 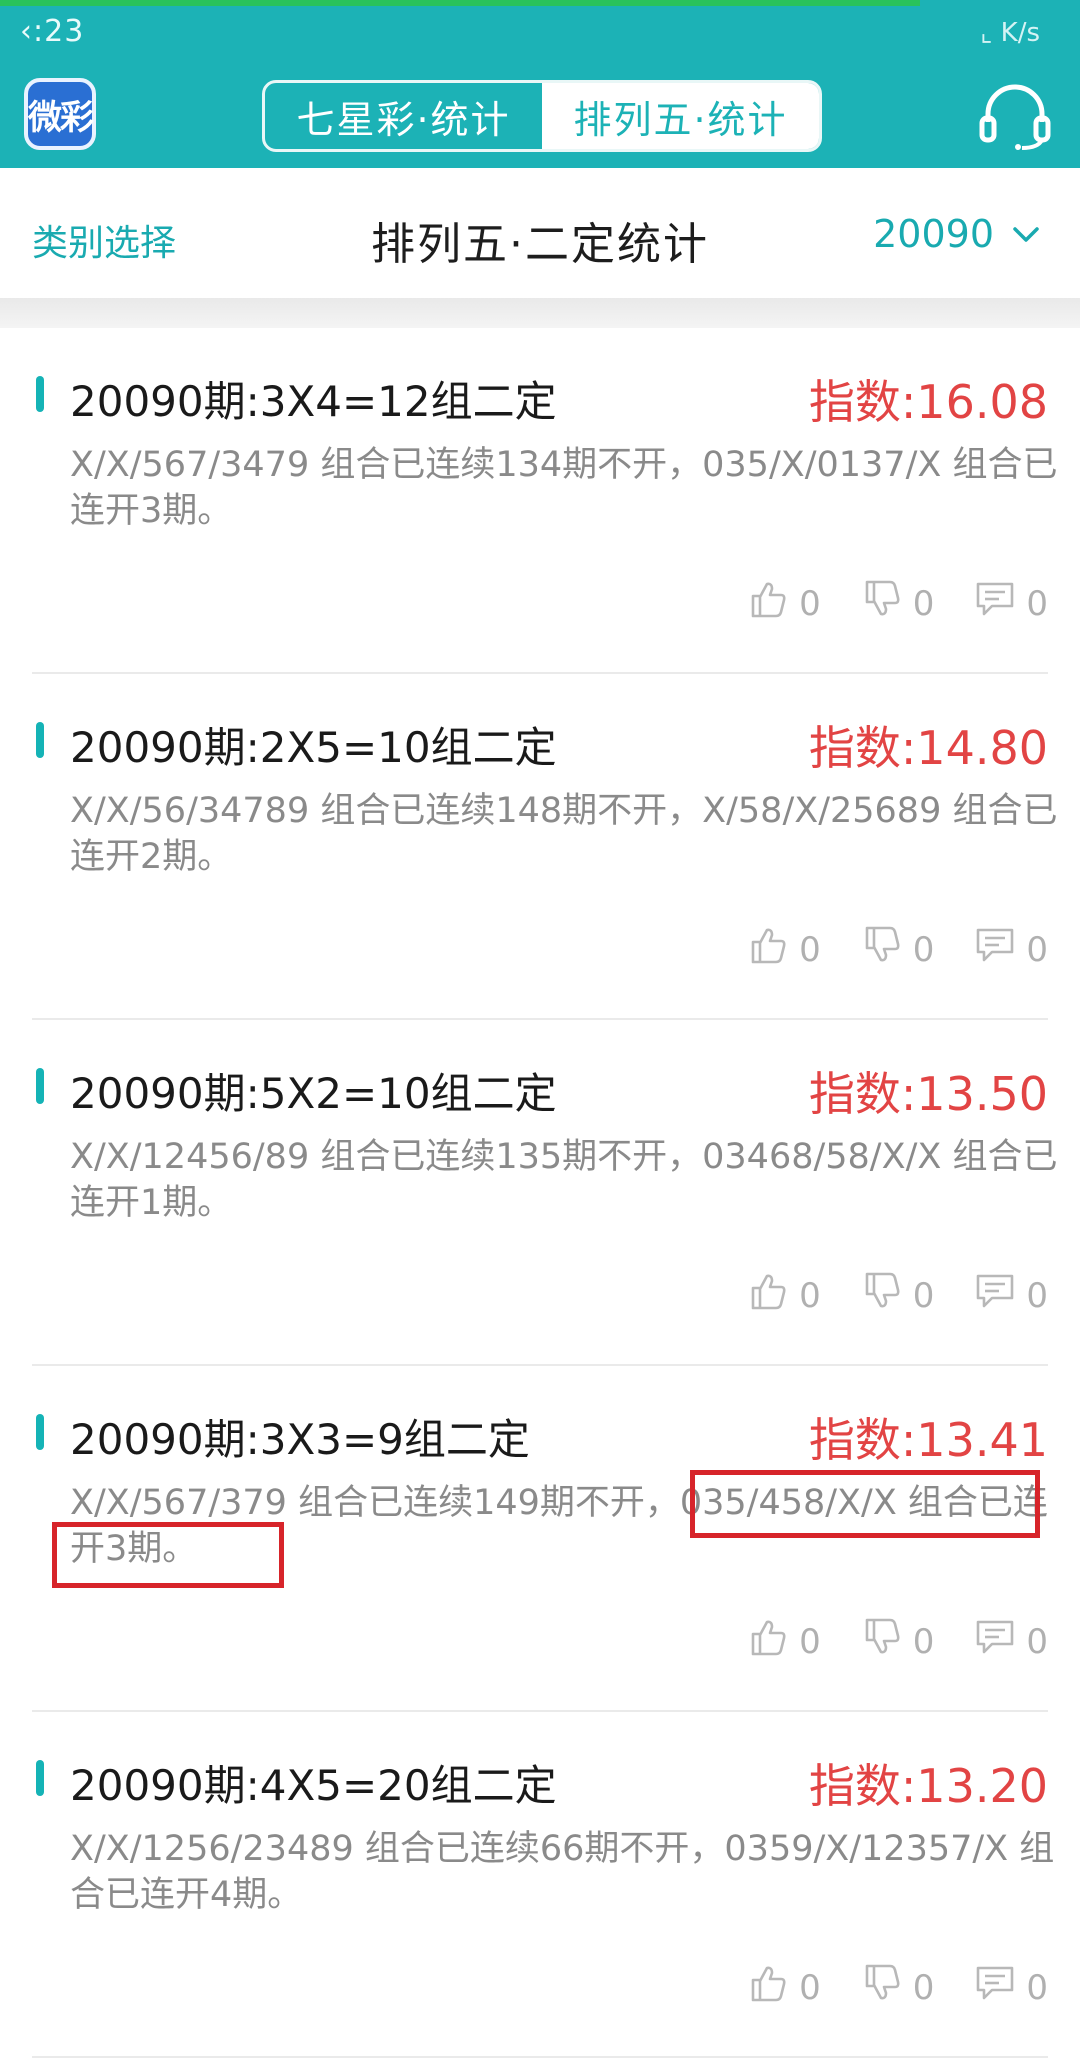 What do you see at coordinates (928, 1786) in the screenshot?
I see `item-index-value: 指数:13.20` at bounding box center [928, 1786].